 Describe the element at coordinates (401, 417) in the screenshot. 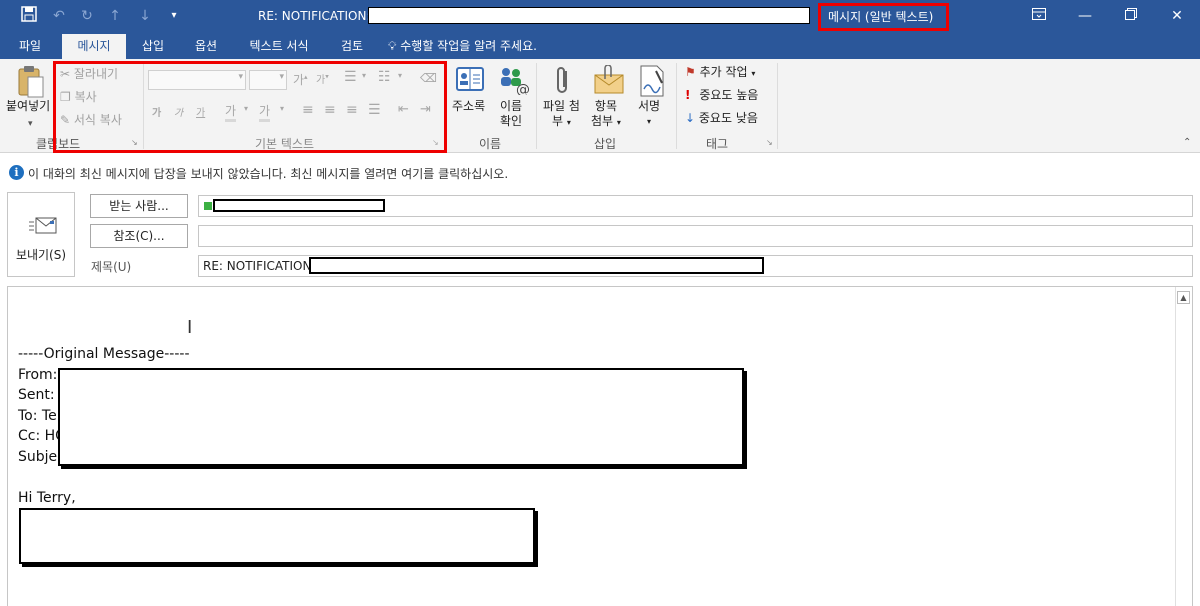

I see `redacted-headers` at that location.